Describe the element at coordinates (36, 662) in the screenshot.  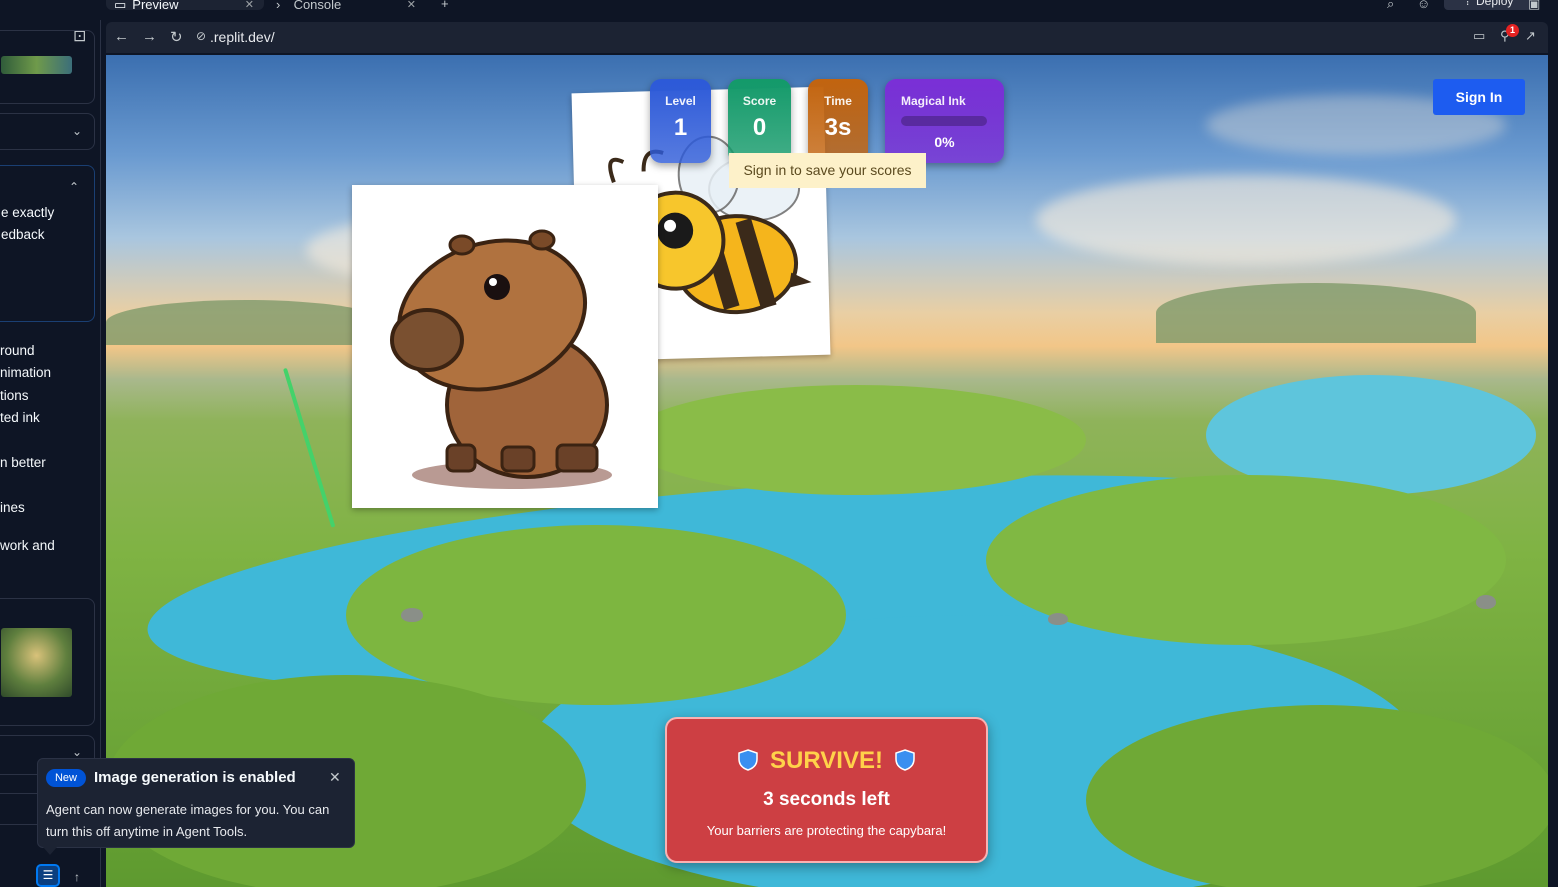
I see `game-thumbnail` at that location.